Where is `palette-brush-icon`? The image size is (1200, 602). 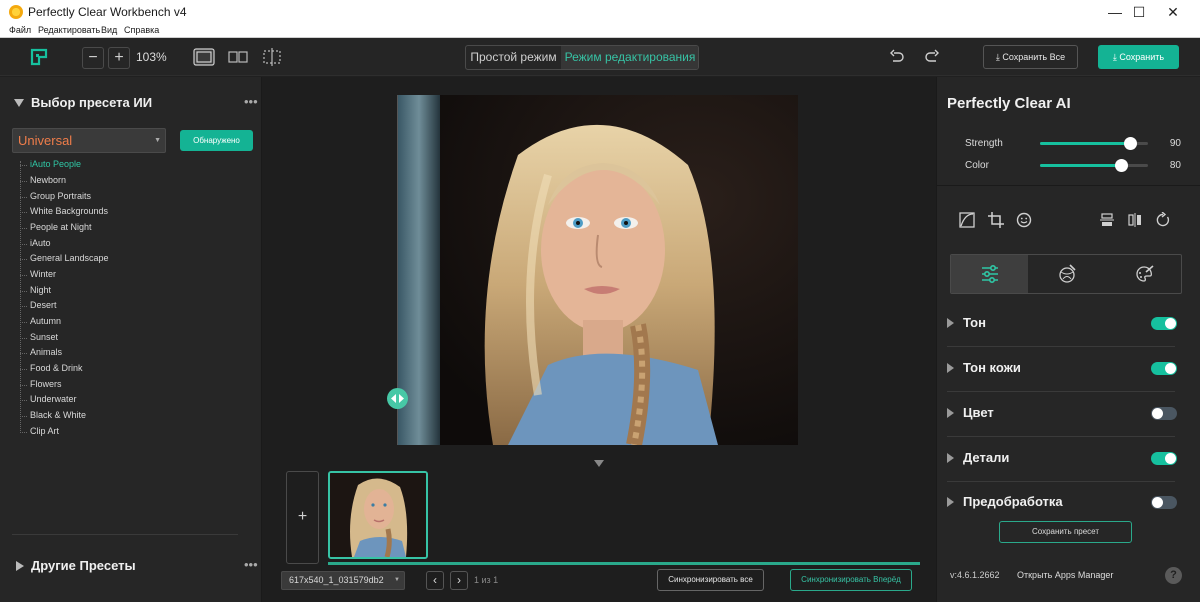
palette-brush-icon is located at coordinates (1144, 273).